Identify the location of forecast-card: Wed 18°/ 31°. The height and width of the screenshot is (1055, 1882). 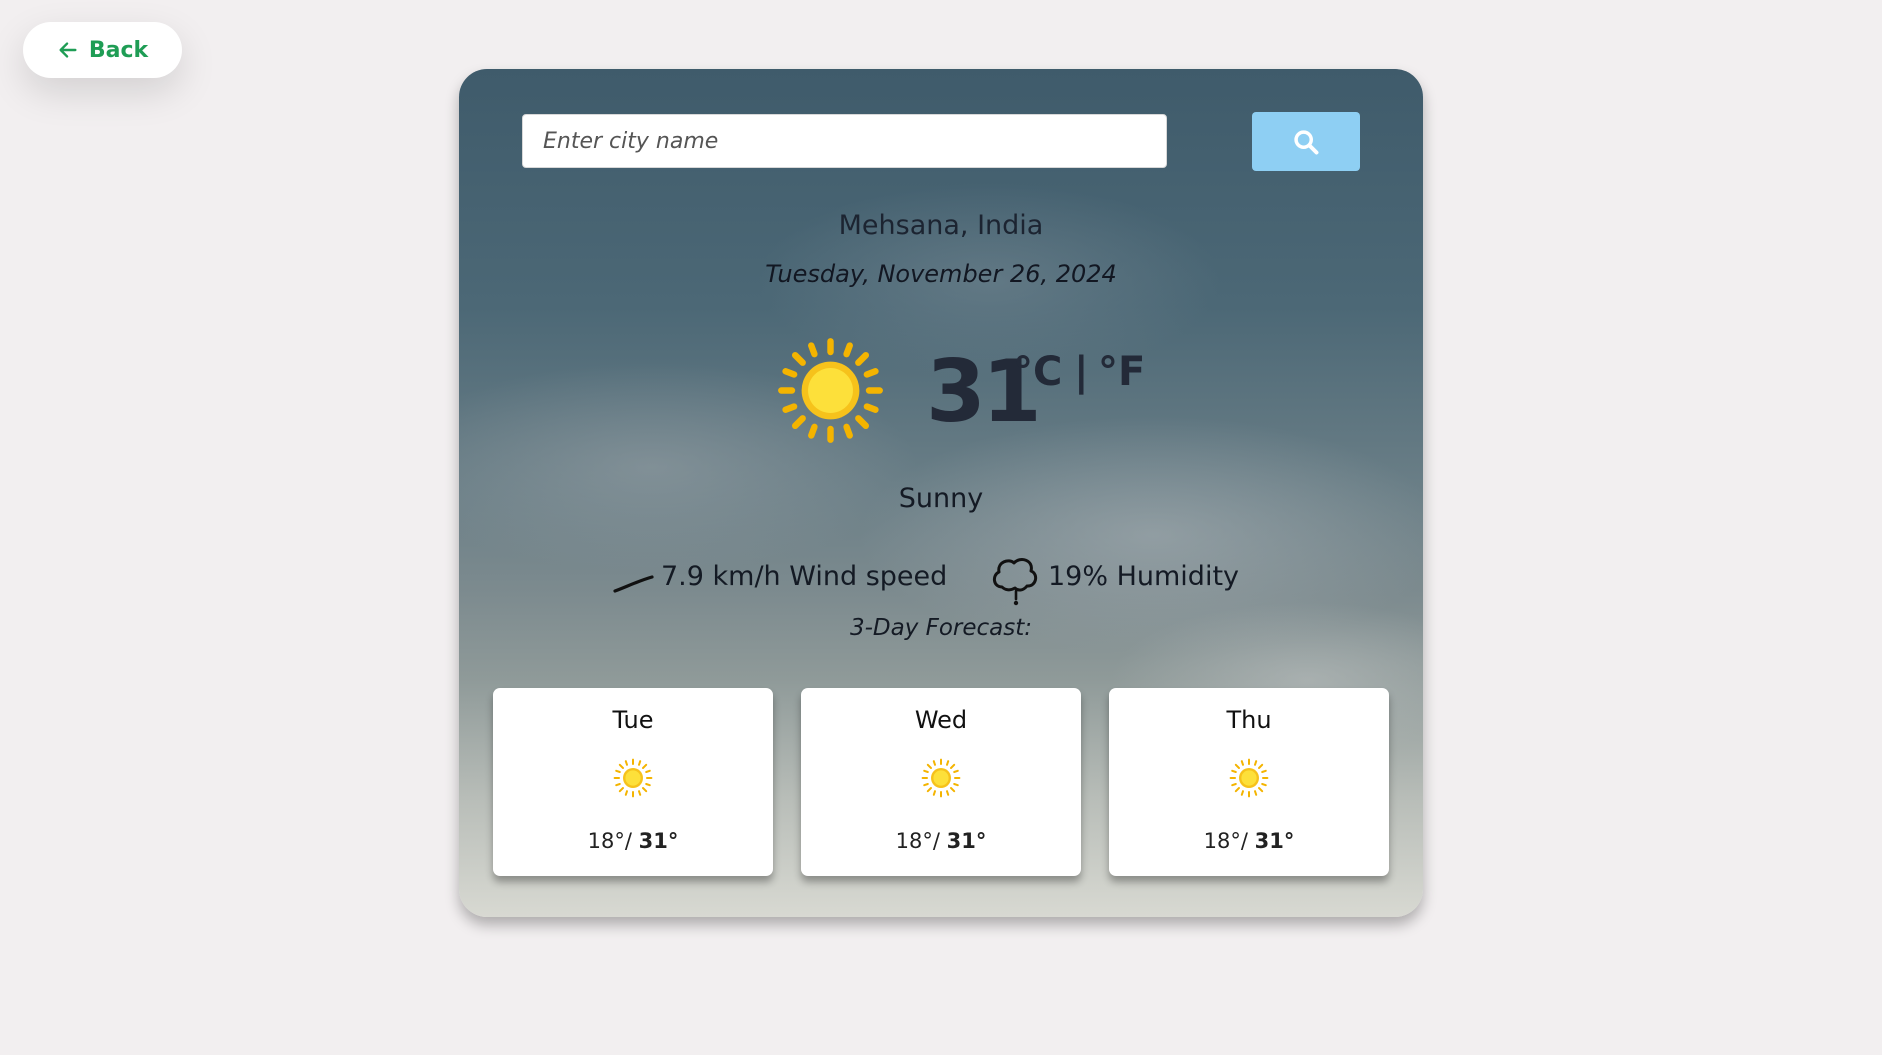
(941, 782).